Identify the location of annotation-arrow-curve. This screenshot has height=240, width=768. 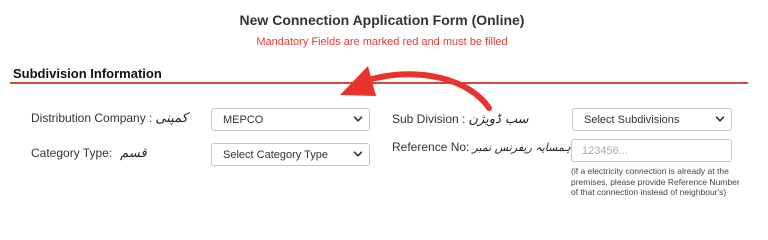
(424, 91).